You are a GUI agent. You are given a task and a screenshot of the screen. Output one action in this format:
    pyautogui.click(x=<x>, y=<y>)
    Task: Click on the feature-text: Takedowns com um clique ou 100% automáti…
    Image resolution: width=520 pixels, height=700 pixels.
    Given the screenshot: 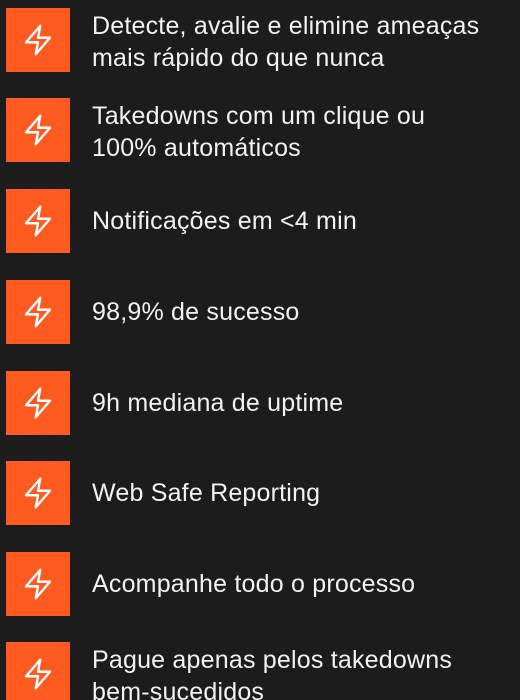 What is the action you would take?
    pyautogui.click(x=259, y=132)
    